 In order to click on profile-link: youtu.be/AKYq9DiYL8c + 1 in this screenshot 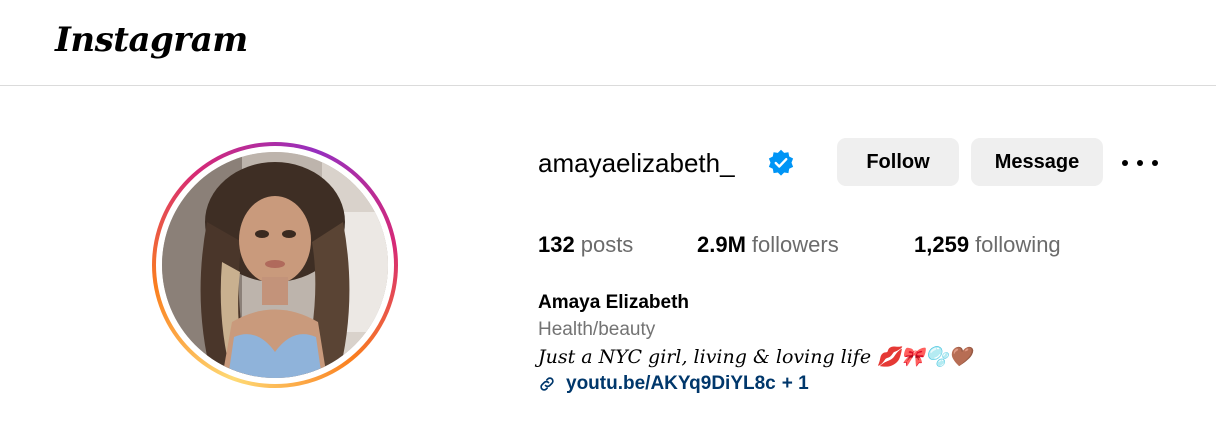, I will do `click(673, 384)`.